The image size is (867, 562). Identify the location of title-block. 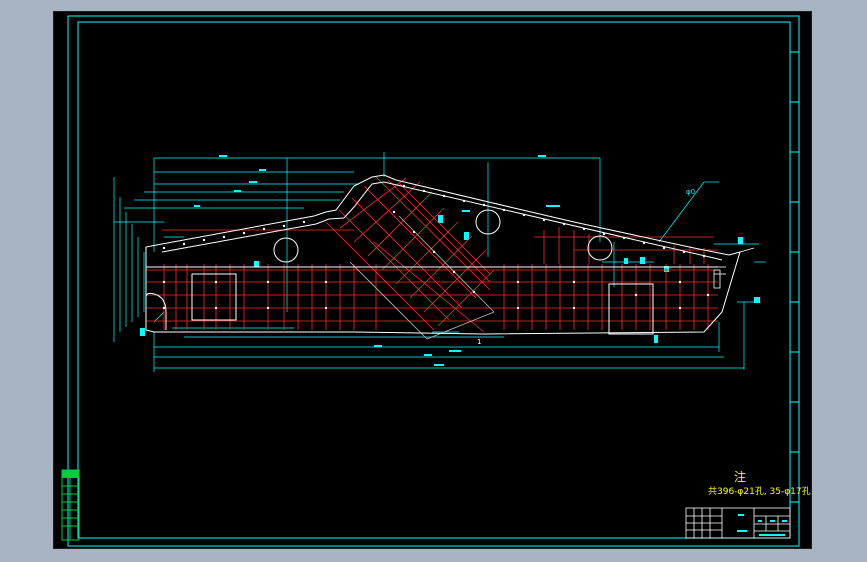
(738, 523).